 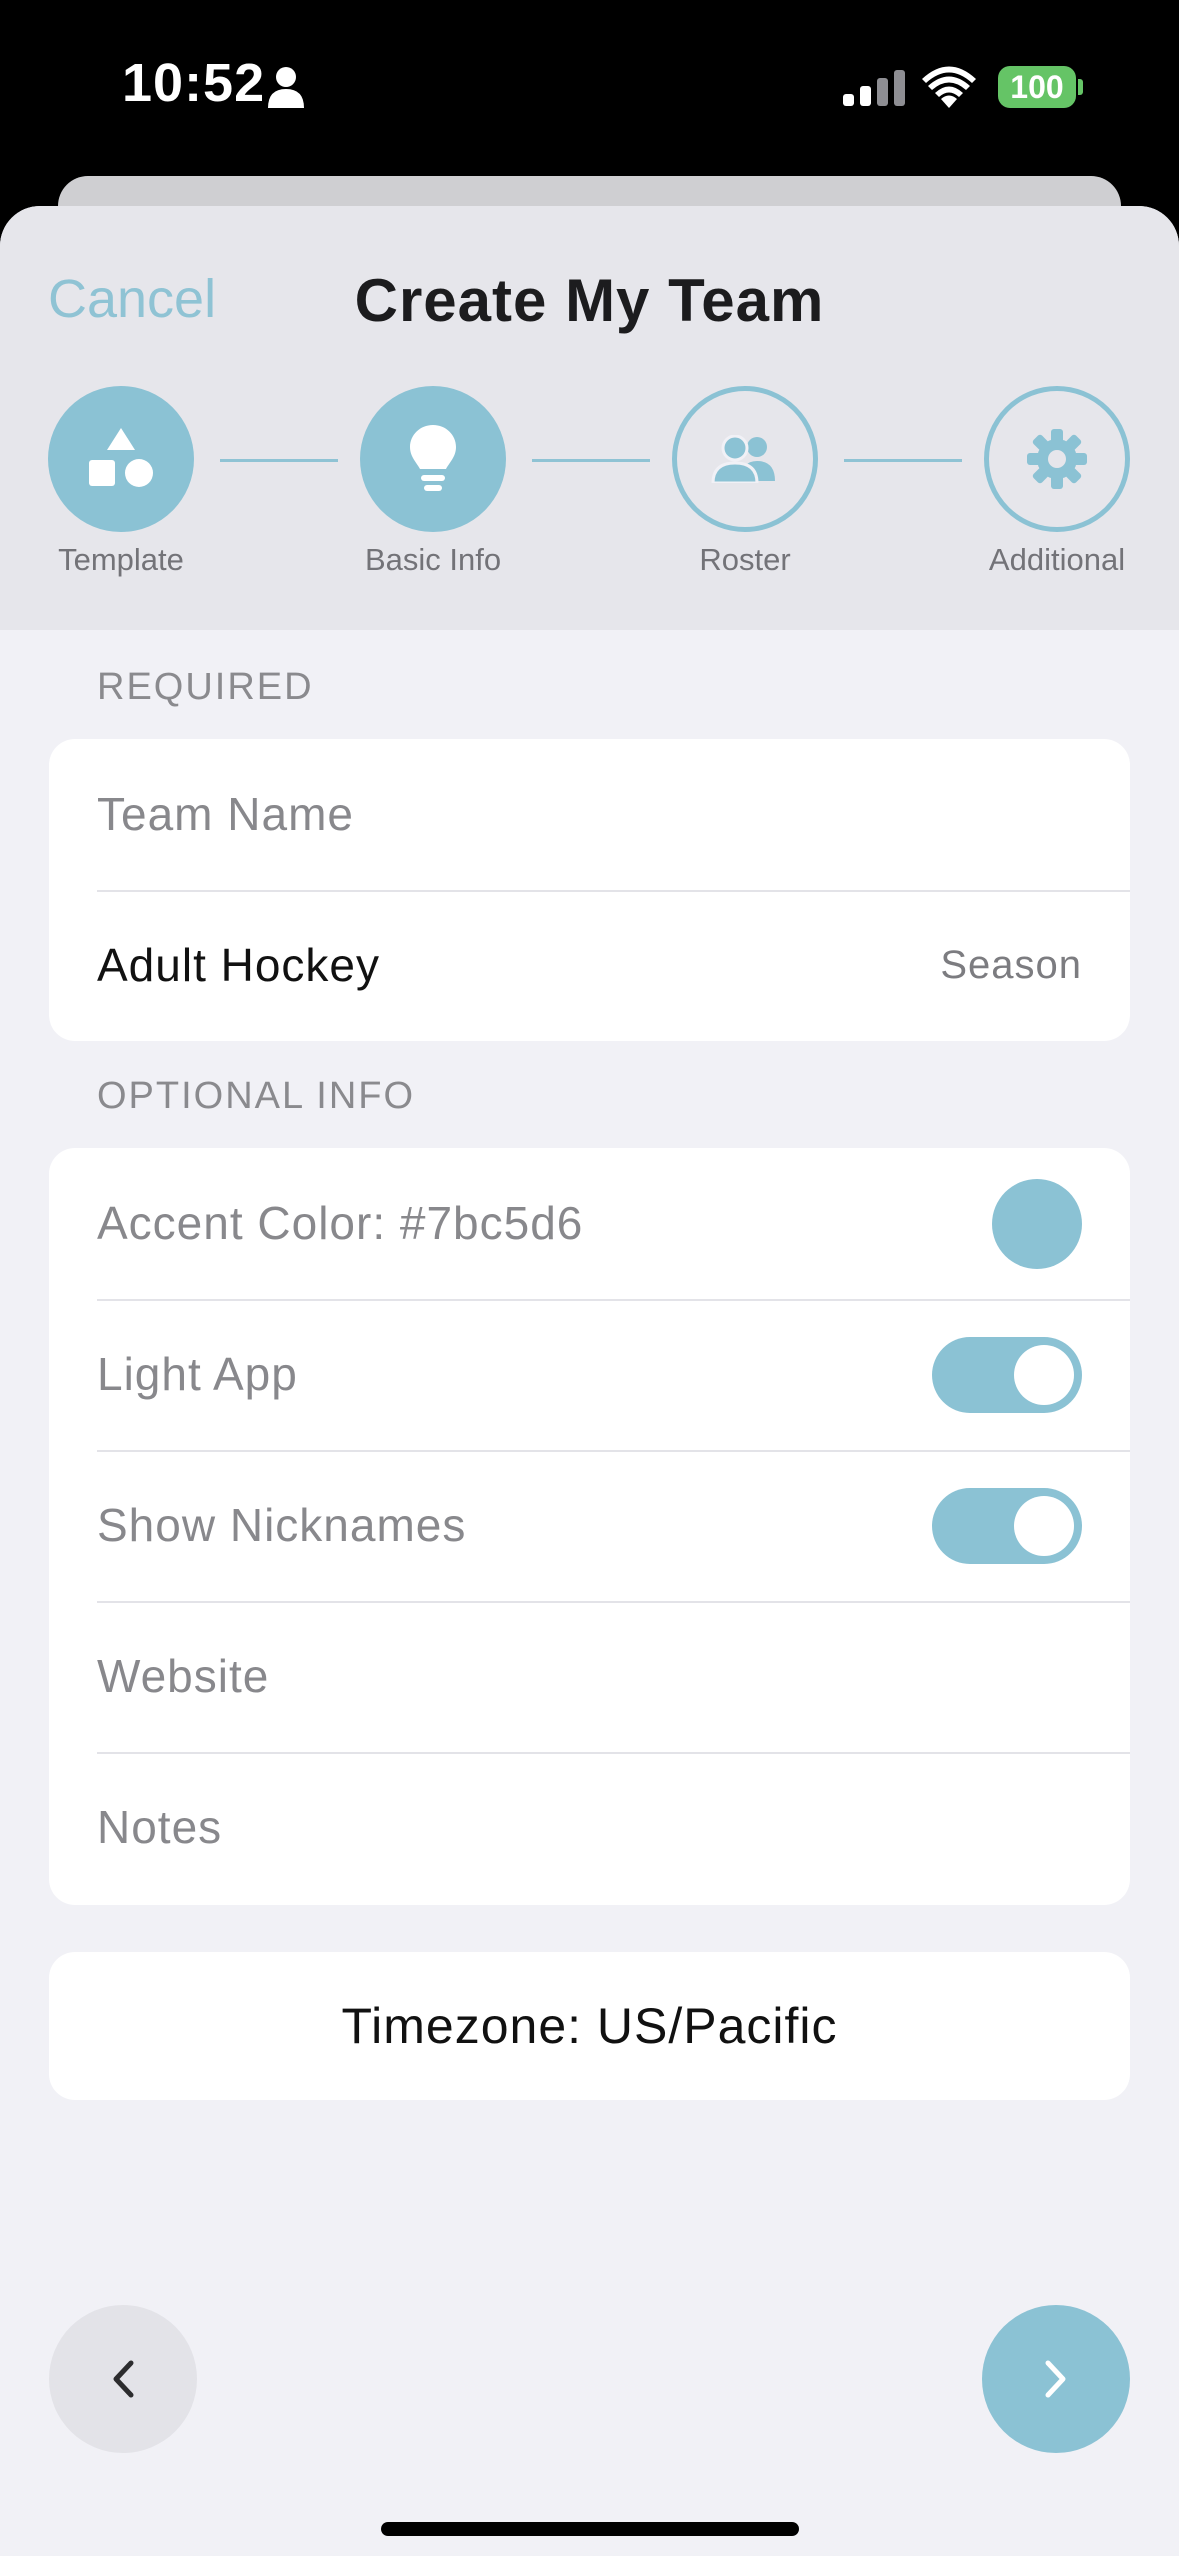 I want to click on back-button, so click(x=123, y=2379).